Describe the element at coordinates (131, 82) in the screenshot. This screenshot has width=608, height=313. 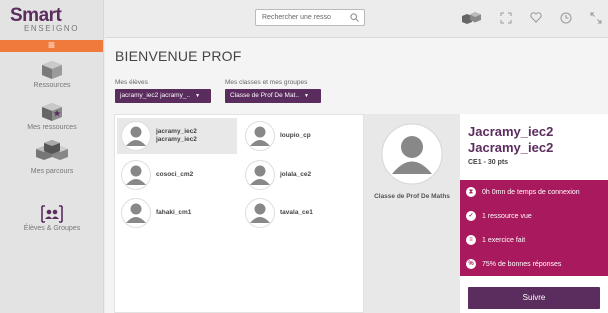
I see `students-select-label: Mes élèves` at that location.